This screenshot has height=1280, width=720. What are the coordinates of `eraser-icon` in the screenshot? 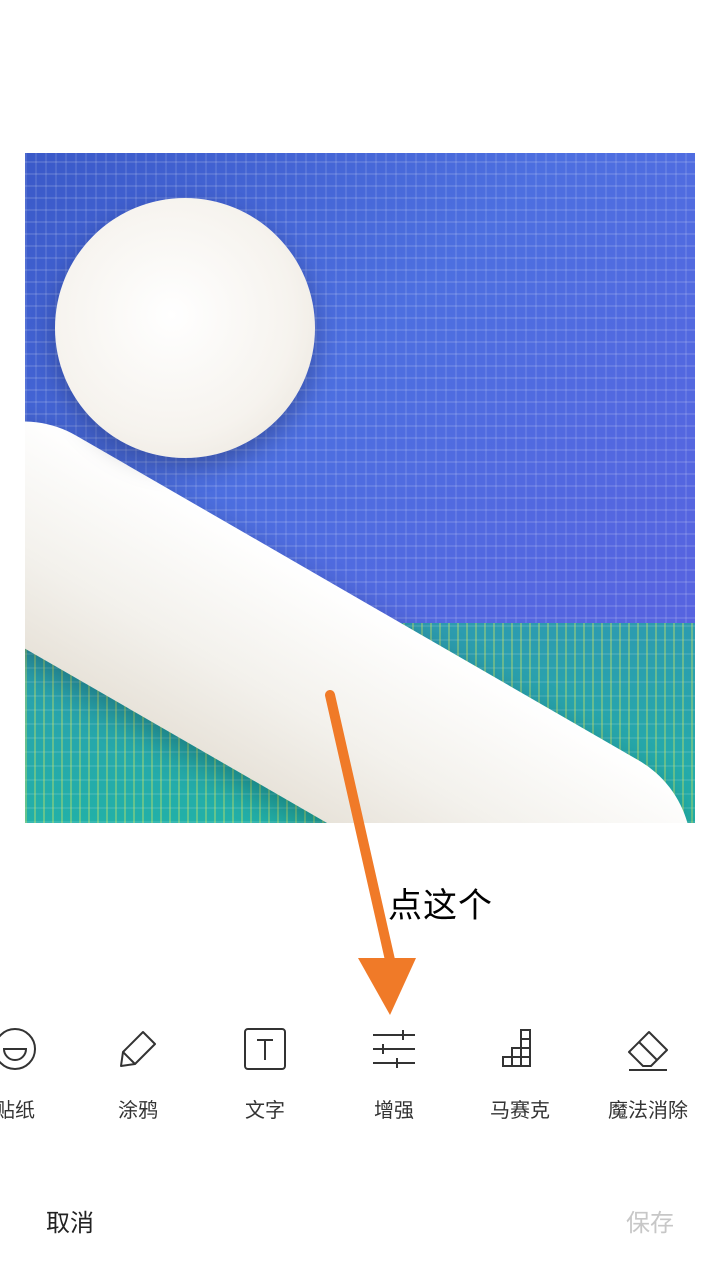 It's located at (648, 1051).